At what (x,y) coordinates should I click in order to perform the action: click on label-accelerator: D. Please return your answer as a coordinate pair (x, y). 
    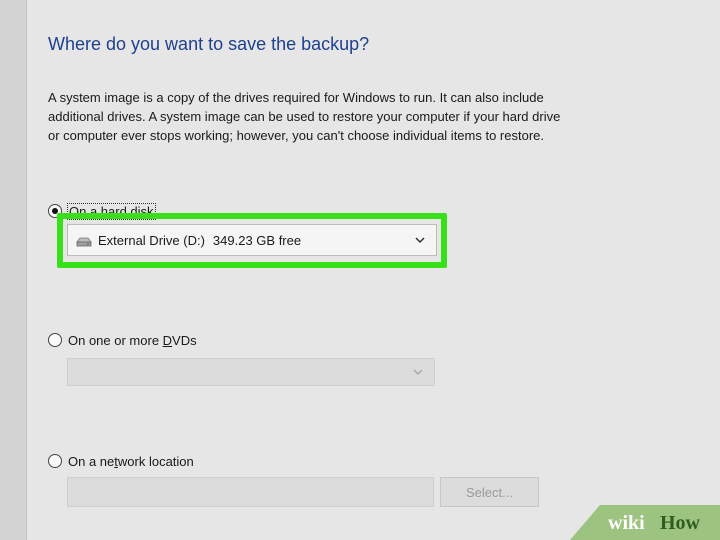
    Looking at the image, I should click on (167, 340).